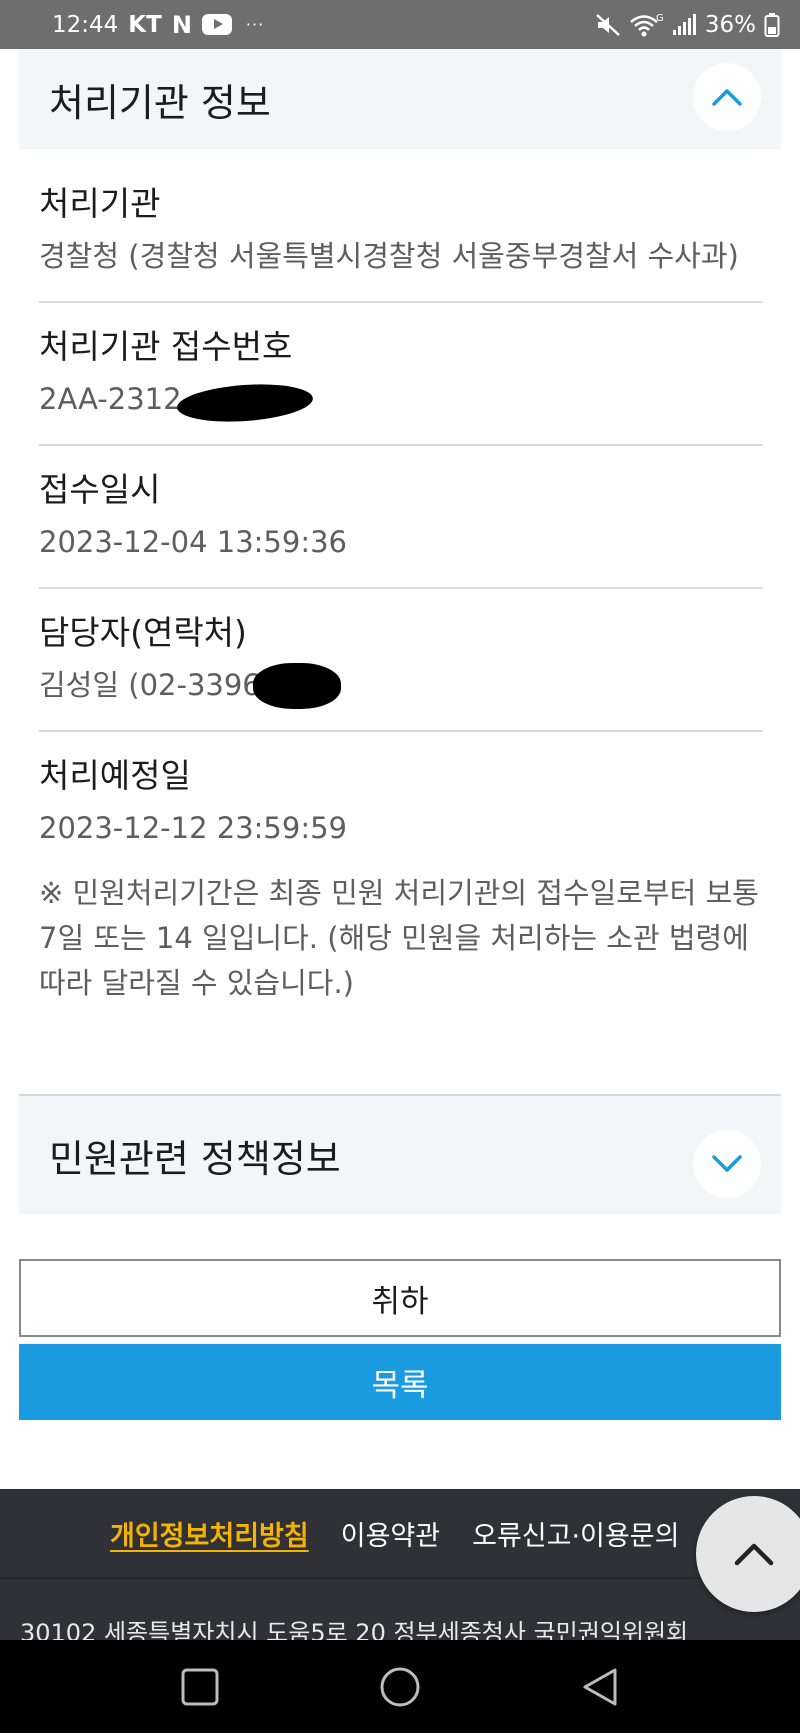  Describe the element at coordinates (400, 99) in the screenshot. I see `processing-agency-section-header: 처리기관 정보` at that location.